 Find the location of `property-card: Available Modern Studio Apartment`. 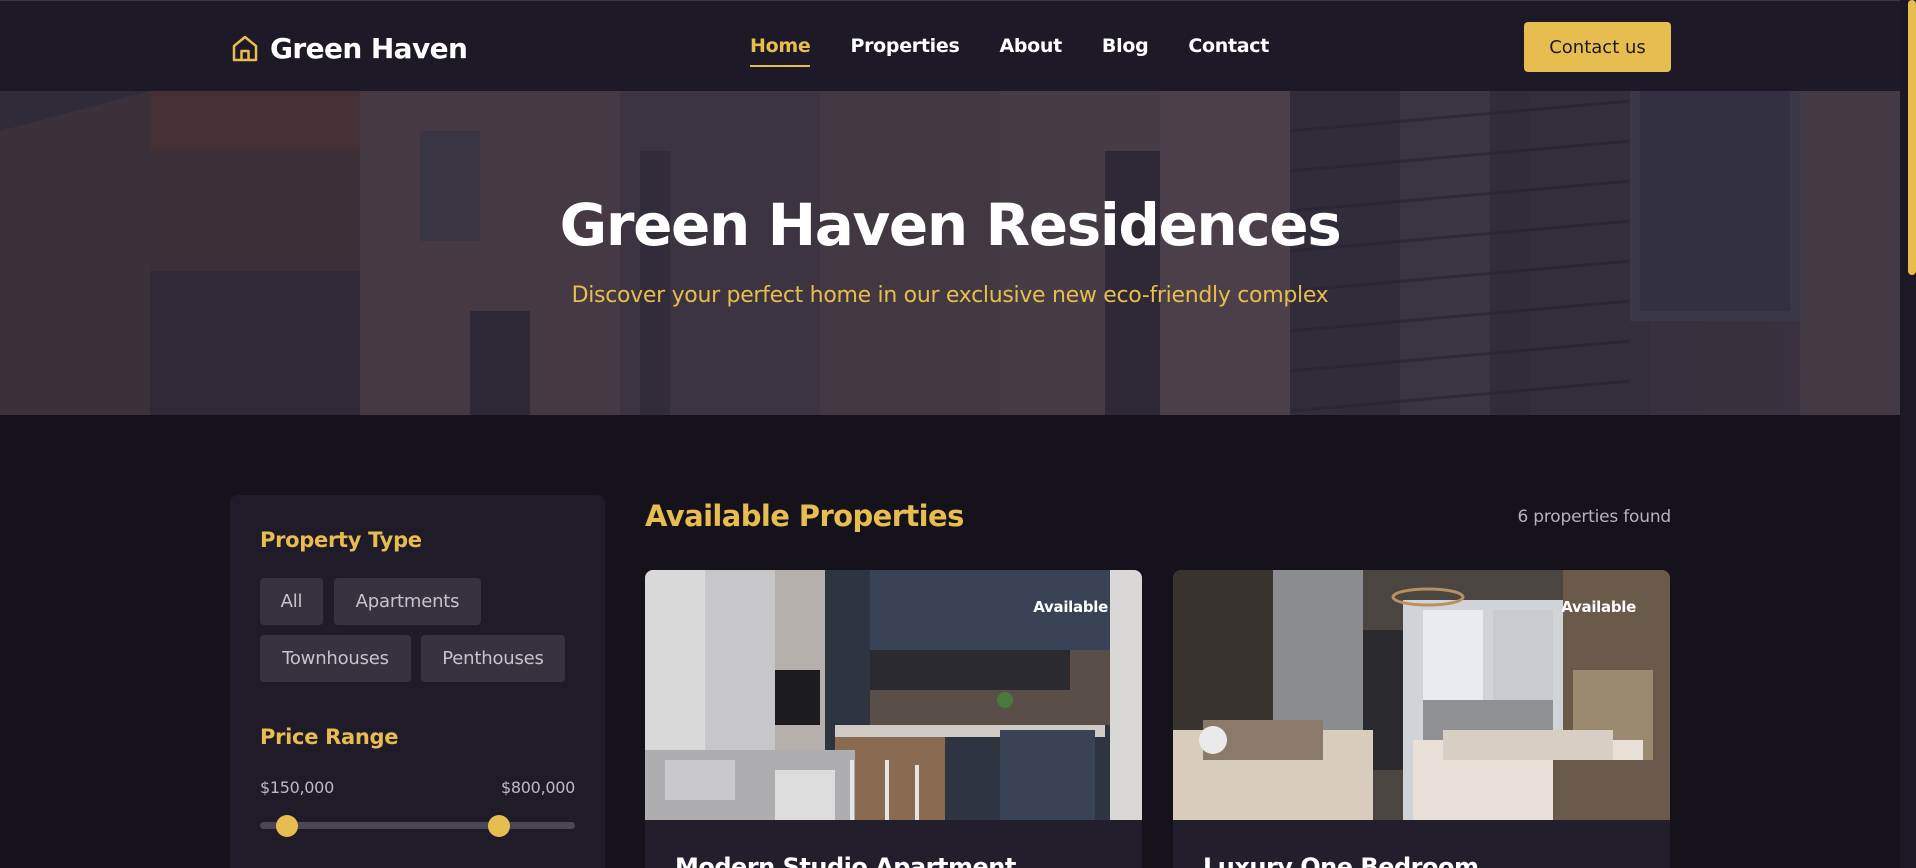

property-card: Available Modern Studio Apartment is located at coordinates (893, 719).